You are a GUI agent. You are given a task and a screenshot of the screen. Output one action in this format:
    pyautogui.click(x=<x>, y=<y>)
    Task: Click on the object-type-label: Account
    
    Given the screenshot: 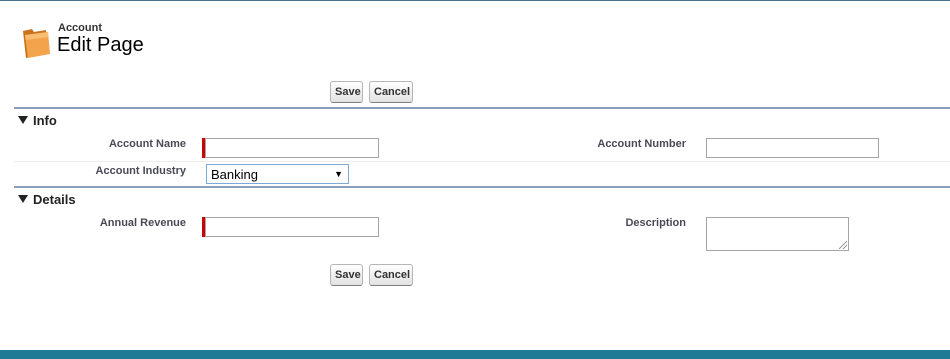 What is the action you would take?
    pyautogui.click(x=80, y=28)
    